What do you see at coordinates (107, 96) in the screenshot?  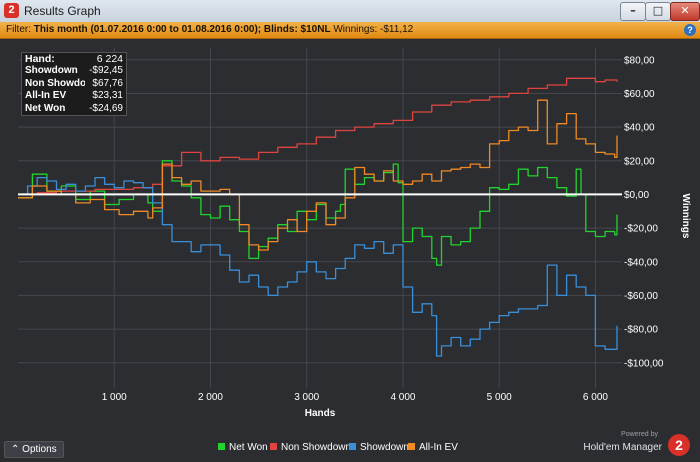 I see `stat-value: $23,31` at bounding box center [107, 96].